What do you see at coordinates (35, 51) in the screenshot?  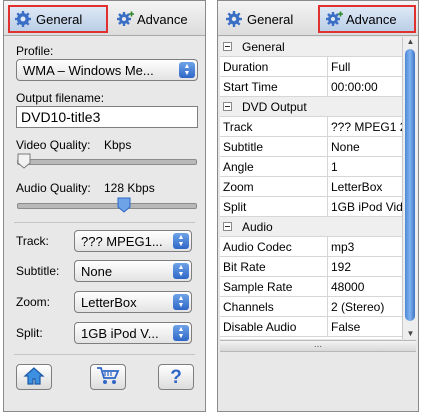 I see `profile-label: Profile:` at bounding box center [35, 51].